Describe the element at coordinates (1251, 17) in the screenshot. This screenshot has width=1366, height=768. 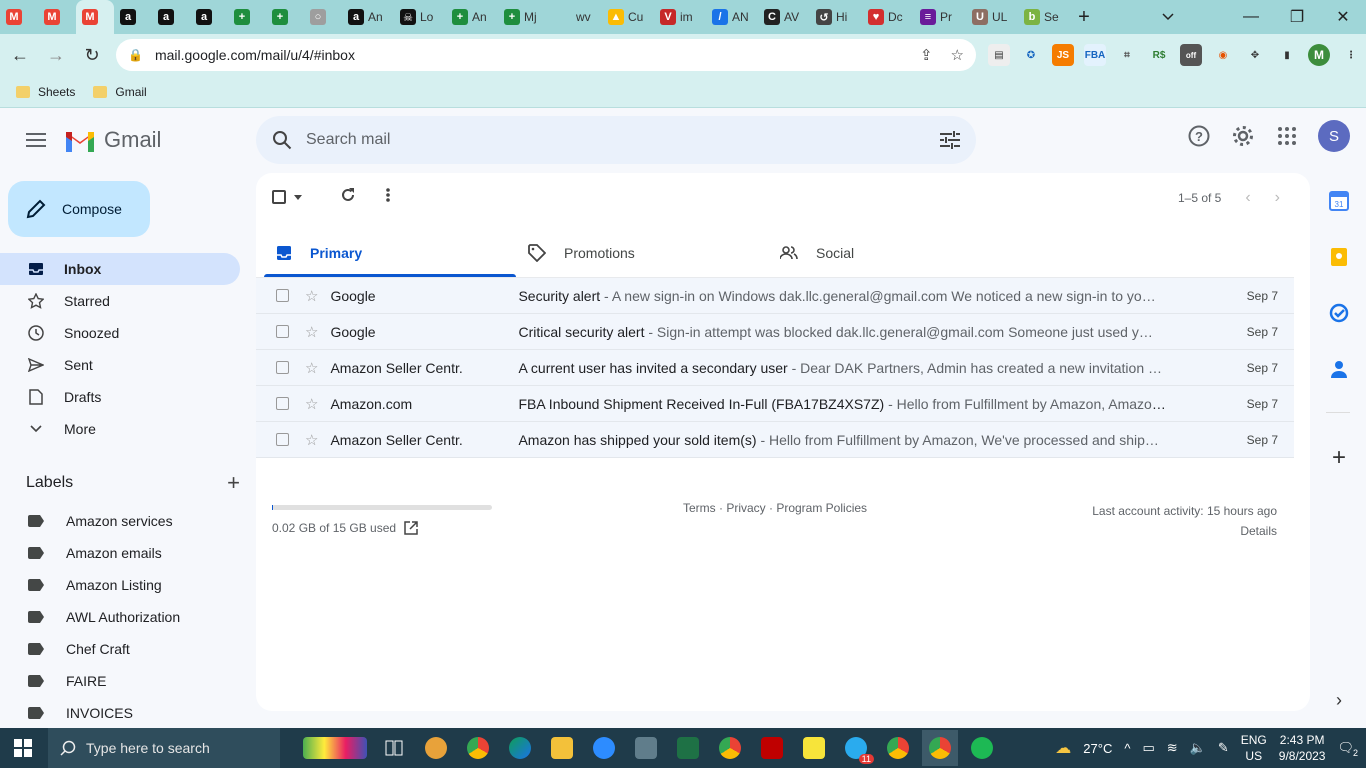
I see `minimize-icon: —` at that location.